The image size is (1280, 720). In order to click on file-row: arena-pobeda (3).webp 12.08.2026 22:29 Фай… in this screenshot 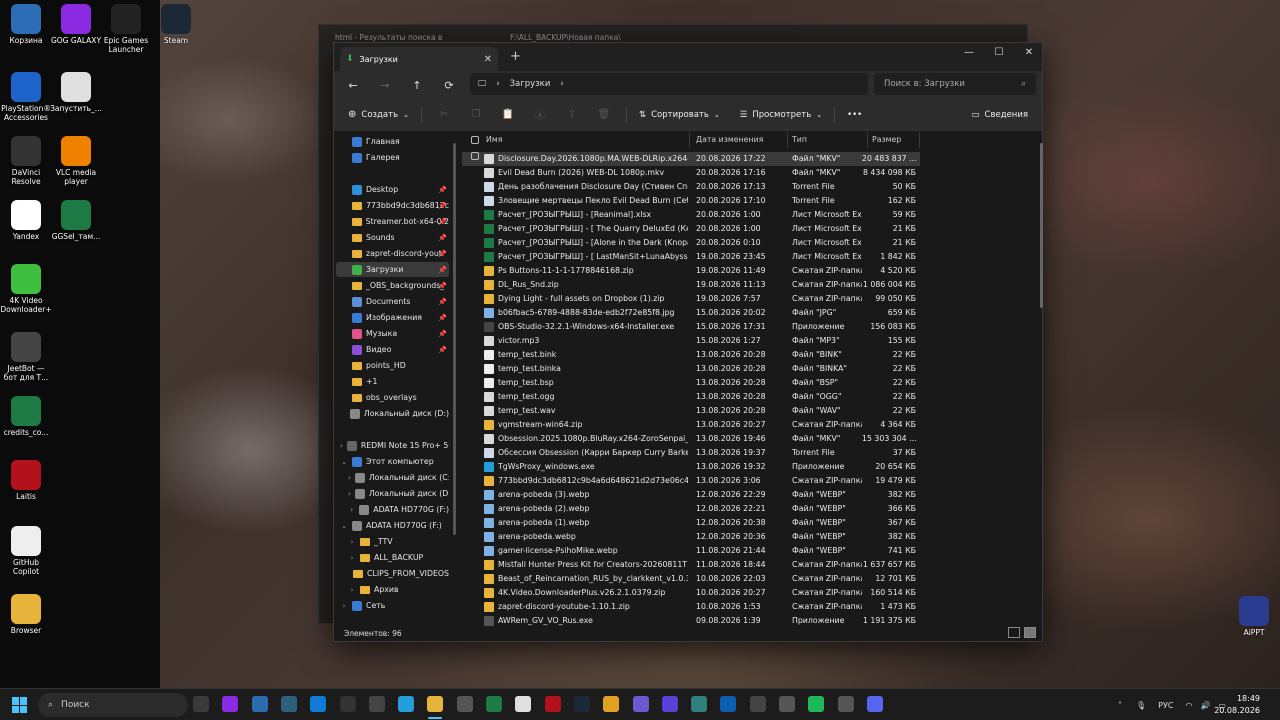, I will do `click(691, 495)`.